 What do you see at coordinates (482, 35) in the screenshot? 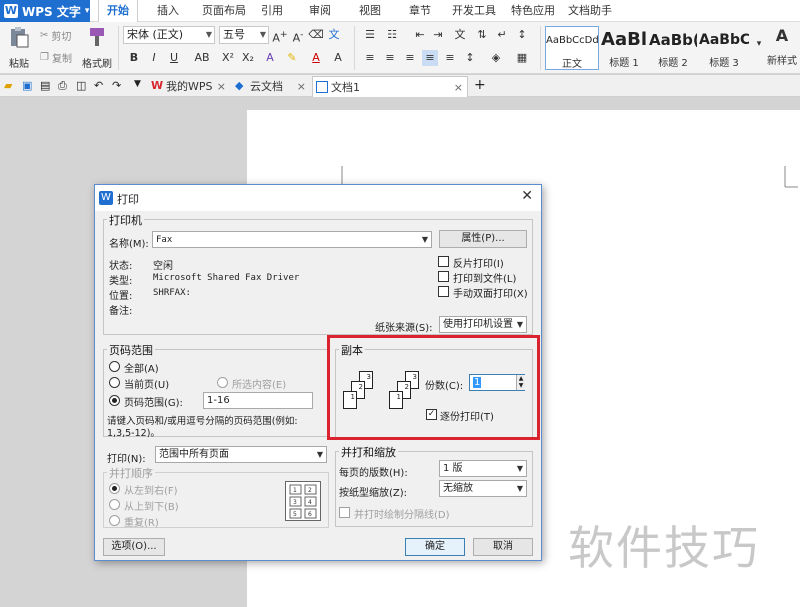
I see `sort-icon: ⇅` at bounding box center [482, 35].